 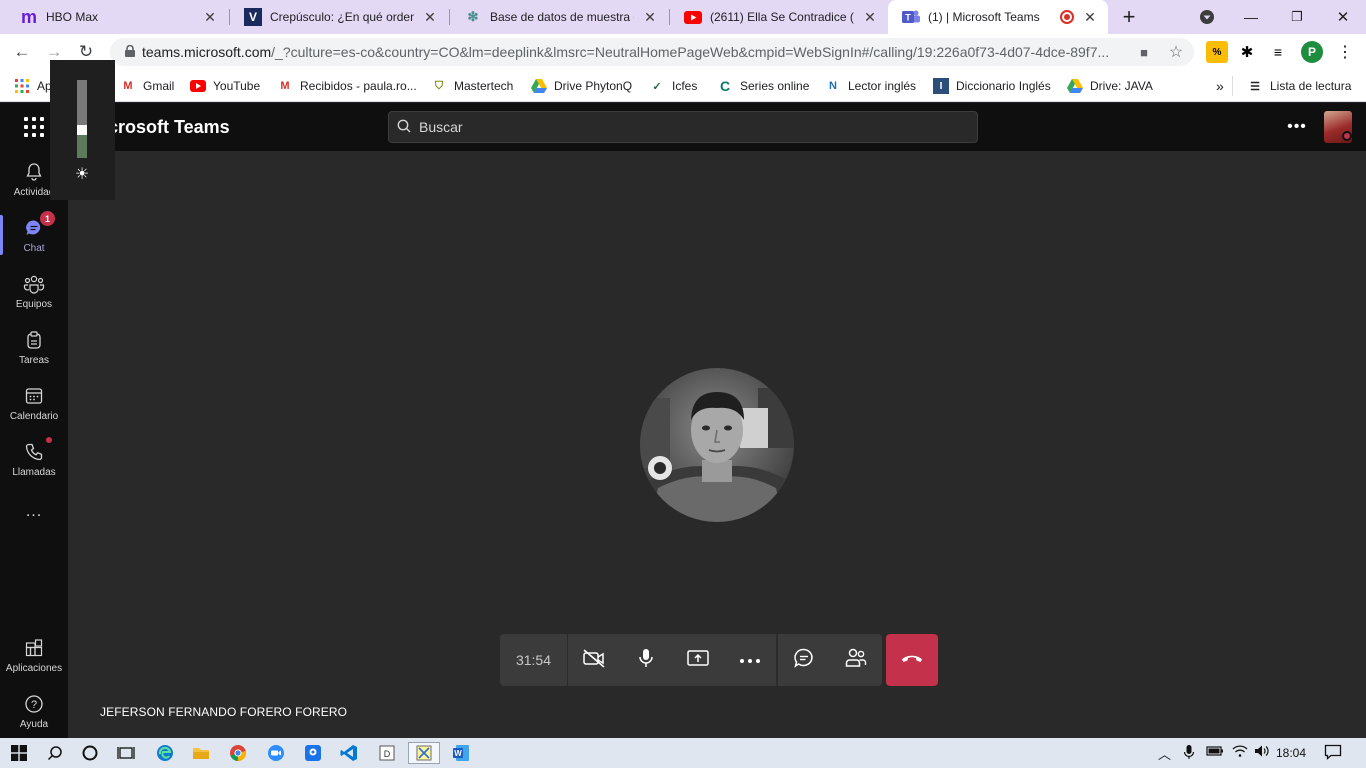 What do you see at coordinates (126, 753) in the screenshot?
I see `task-view-icon` at bounding box center [126, 753].